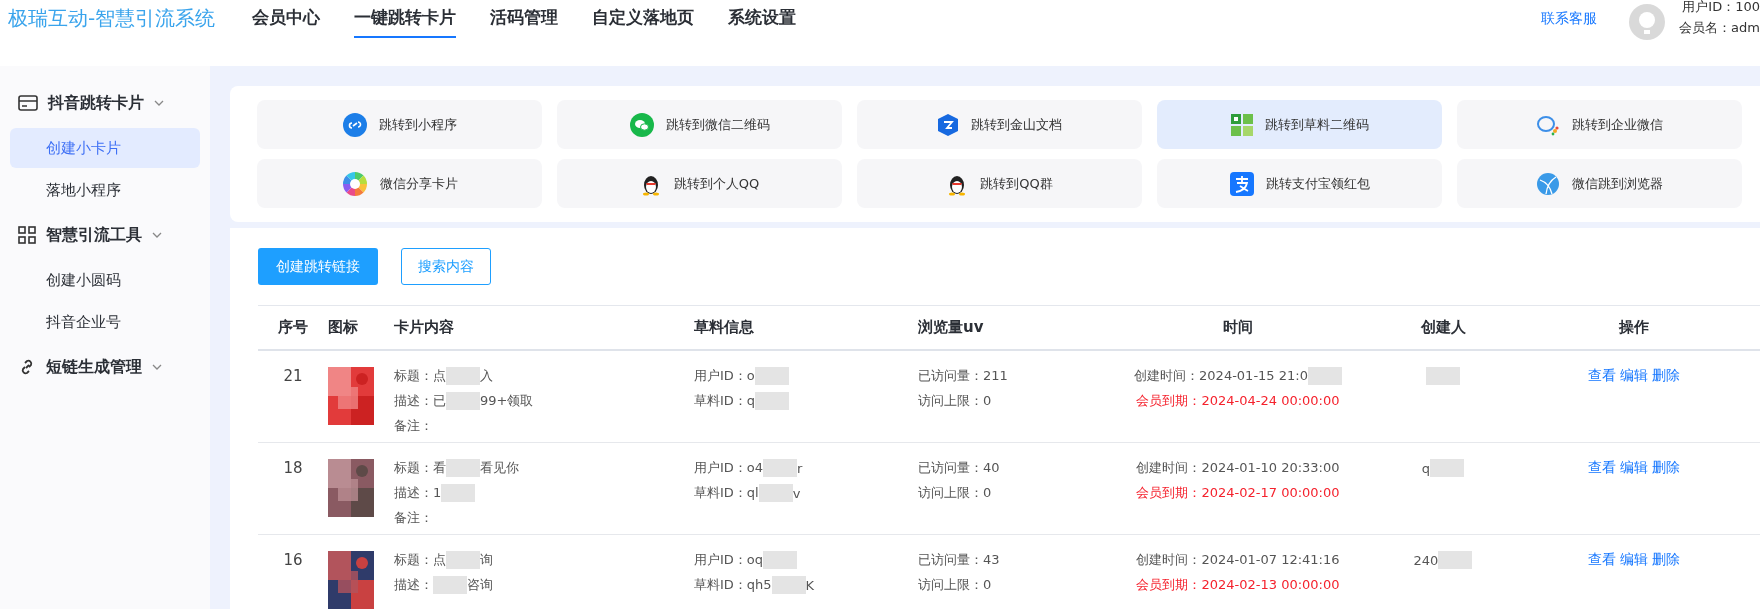  Describe the element at coordinates (420, 468) in the screenshot. I see `card-content-line: 标题：看` at that location.